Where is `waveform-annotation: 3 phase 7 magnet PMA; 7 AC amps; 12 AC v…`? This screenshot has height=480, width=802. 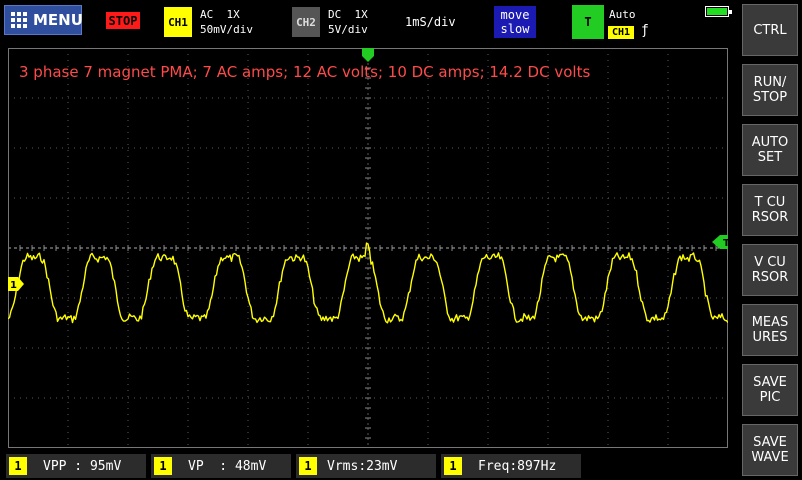 waveform-annotation: 3 phase 7 magnet PMA; 7 AC amps; 12 AC v… is located at coordinates (305, 72).